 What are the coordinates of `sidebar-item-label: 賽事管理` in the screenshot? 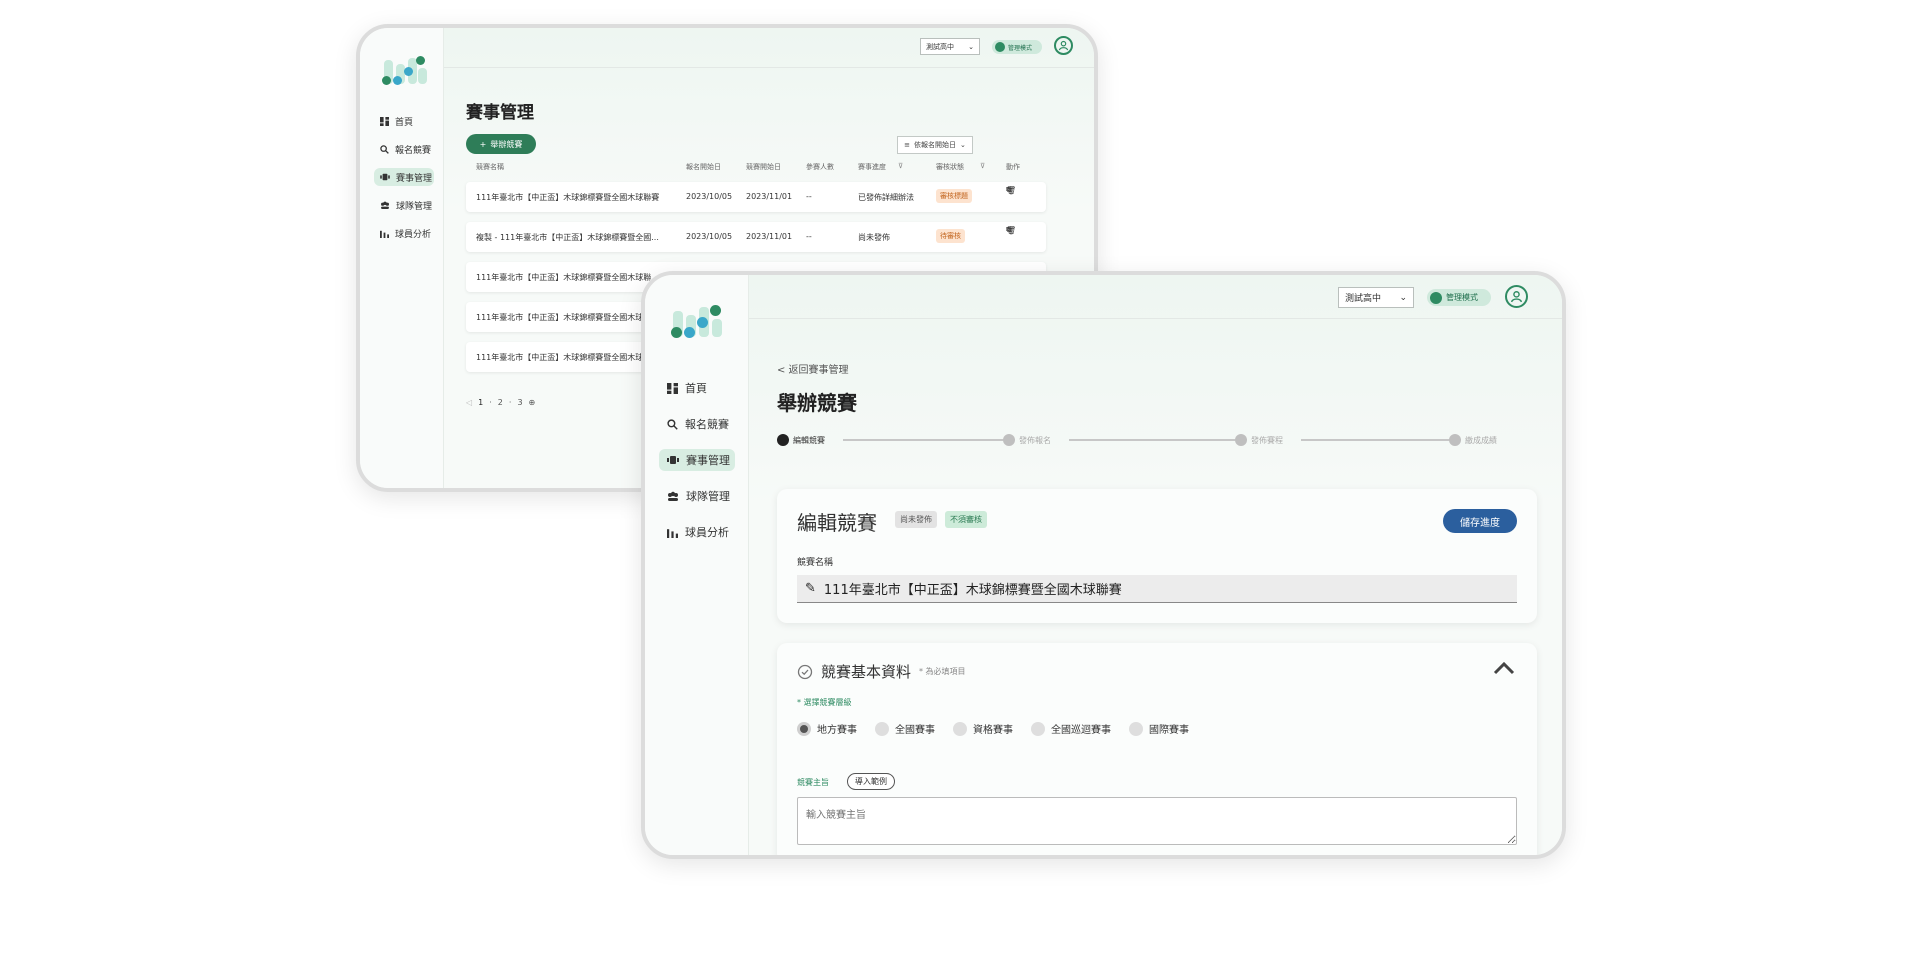 It's located at (414, 178).